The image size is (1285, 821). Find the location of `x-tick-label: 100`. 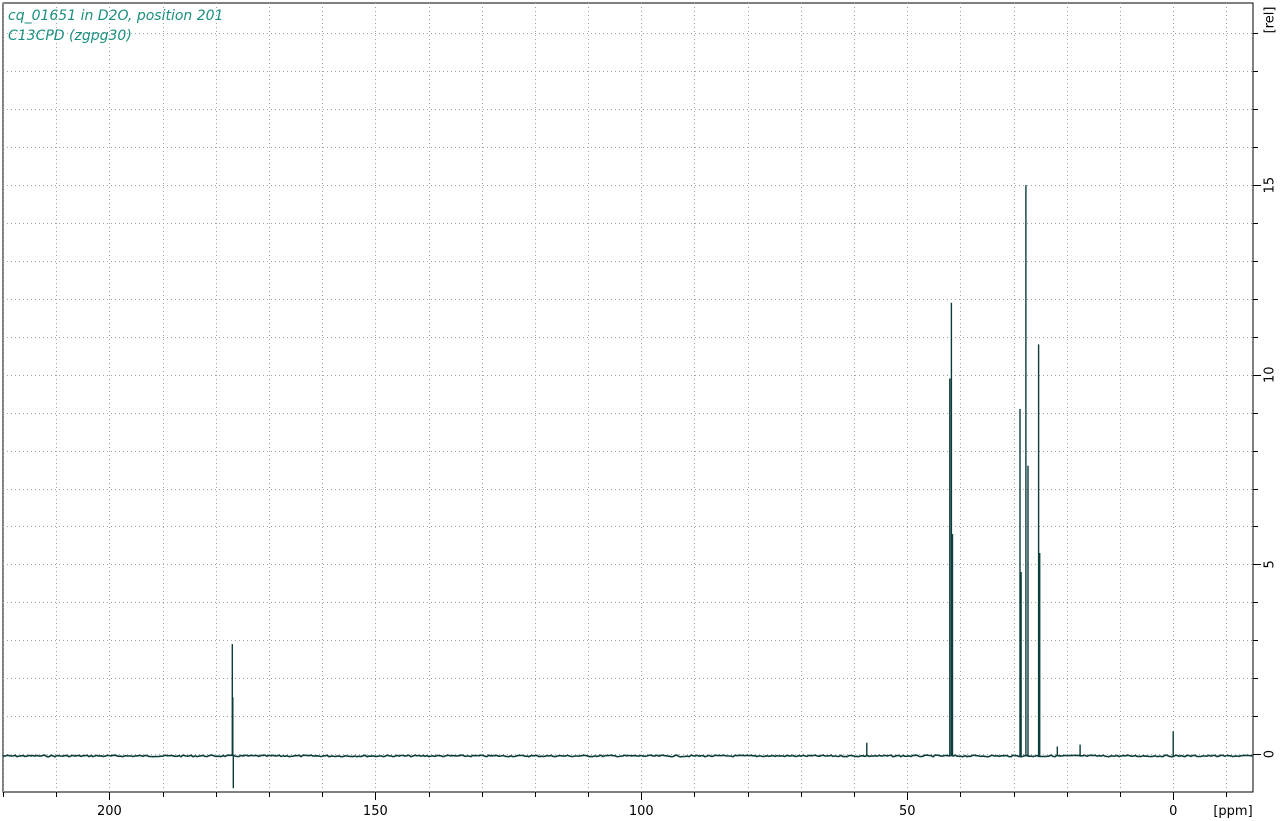

x-tick-label: 100 is located at coordinates (641, 811).